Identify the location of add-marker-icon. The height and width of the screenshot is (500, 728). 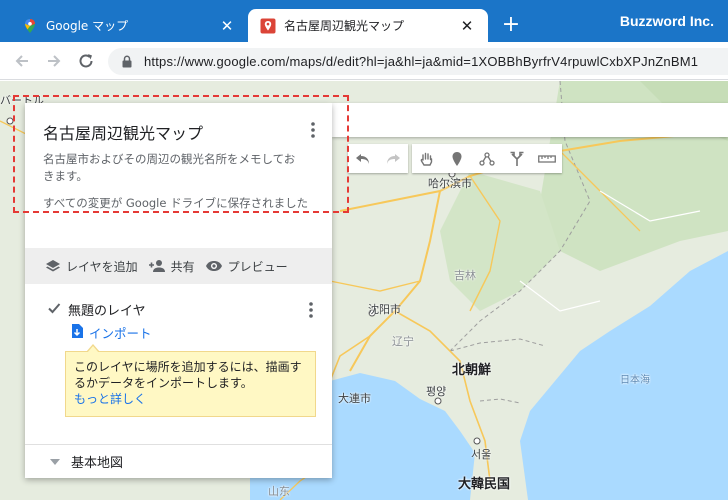
(457, 158).